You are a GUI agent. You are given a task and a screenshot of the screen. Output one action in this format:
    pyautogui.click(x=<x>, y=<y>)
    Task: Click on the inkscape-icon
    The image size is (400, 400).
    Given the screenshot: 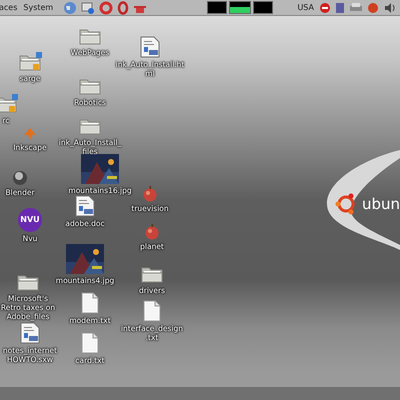 What is the action you would take?
    pyautogui.click(x=30, y=134)
    